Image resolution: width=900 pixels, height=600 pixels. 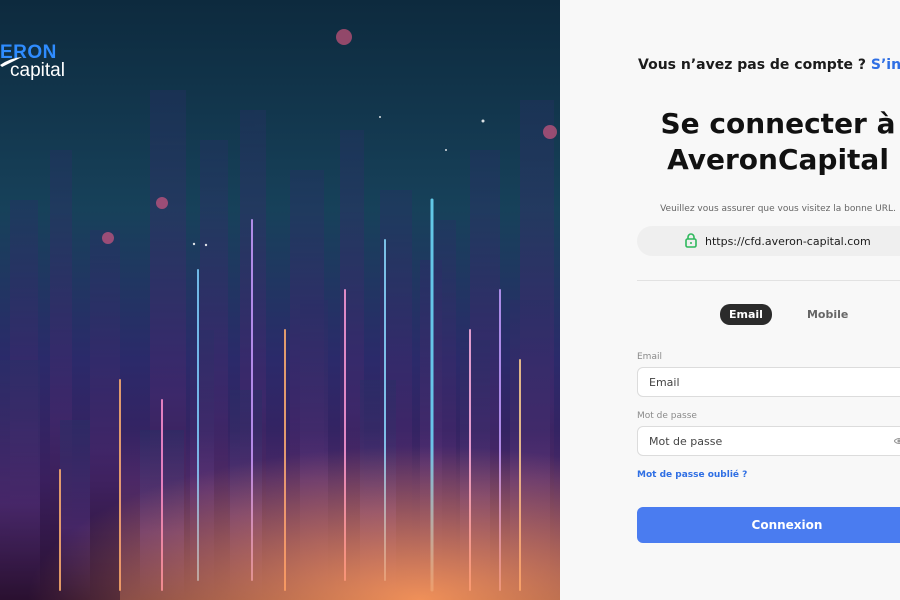 I want to click on email-field, so click(x=768, y=382).